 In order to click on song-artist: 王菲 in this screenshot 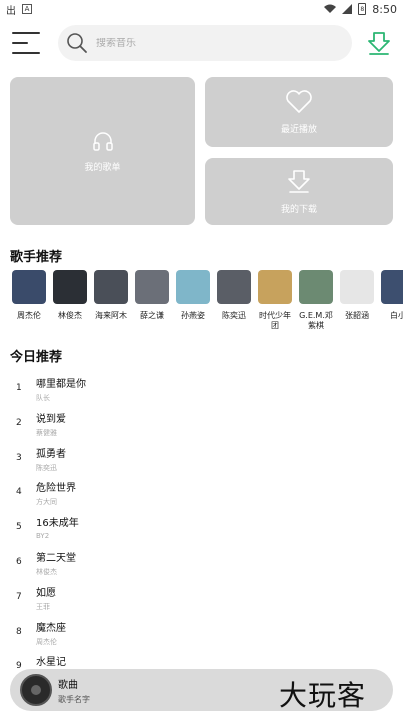, I will do `click(43, 606)`.